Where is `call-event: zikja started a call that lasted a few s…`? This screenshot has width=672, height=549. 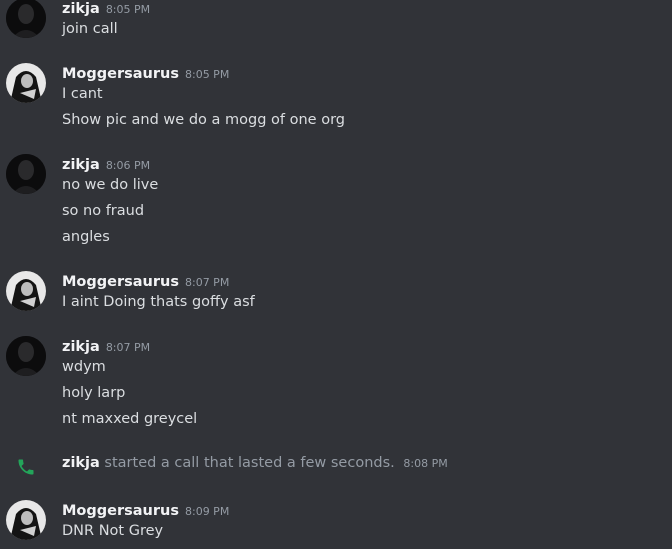
call-event: zikja started a call that lasted a few s… is located at coordinates (336, 465).